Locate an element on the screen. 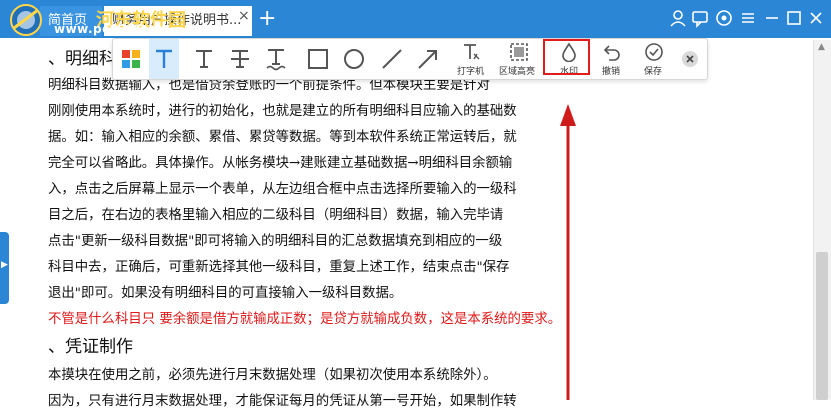  feedback-icon is located at coordinates (700, 18).